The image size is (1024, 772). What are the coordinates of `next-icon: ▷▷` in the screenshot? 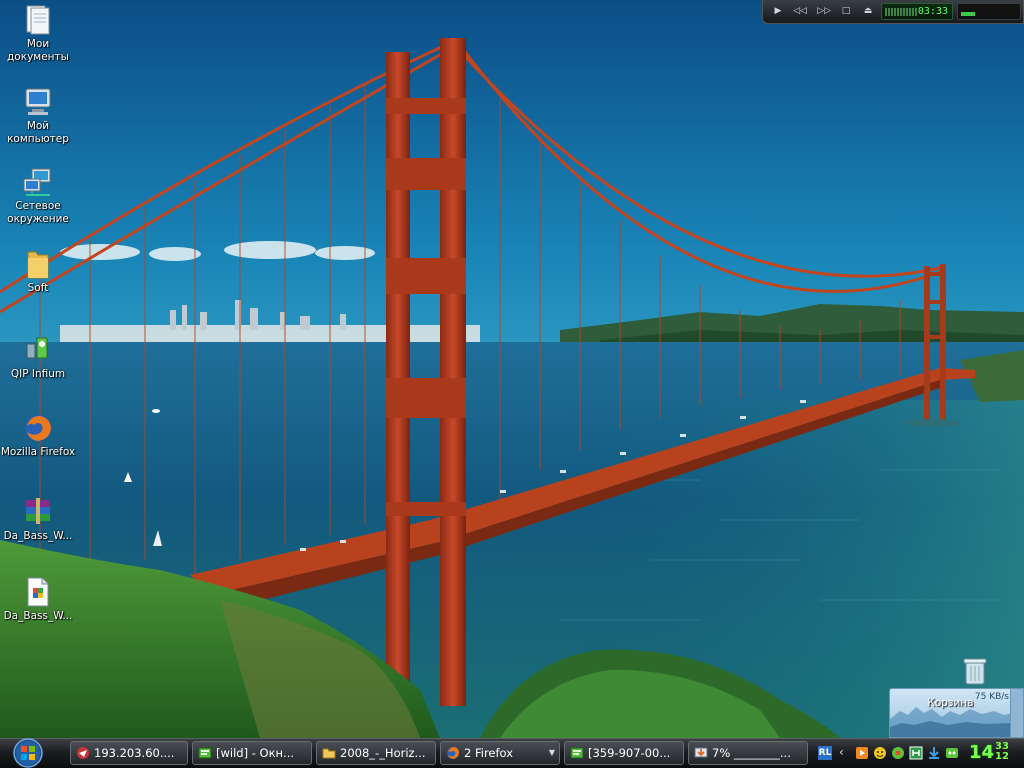 It's located at (824, 11).